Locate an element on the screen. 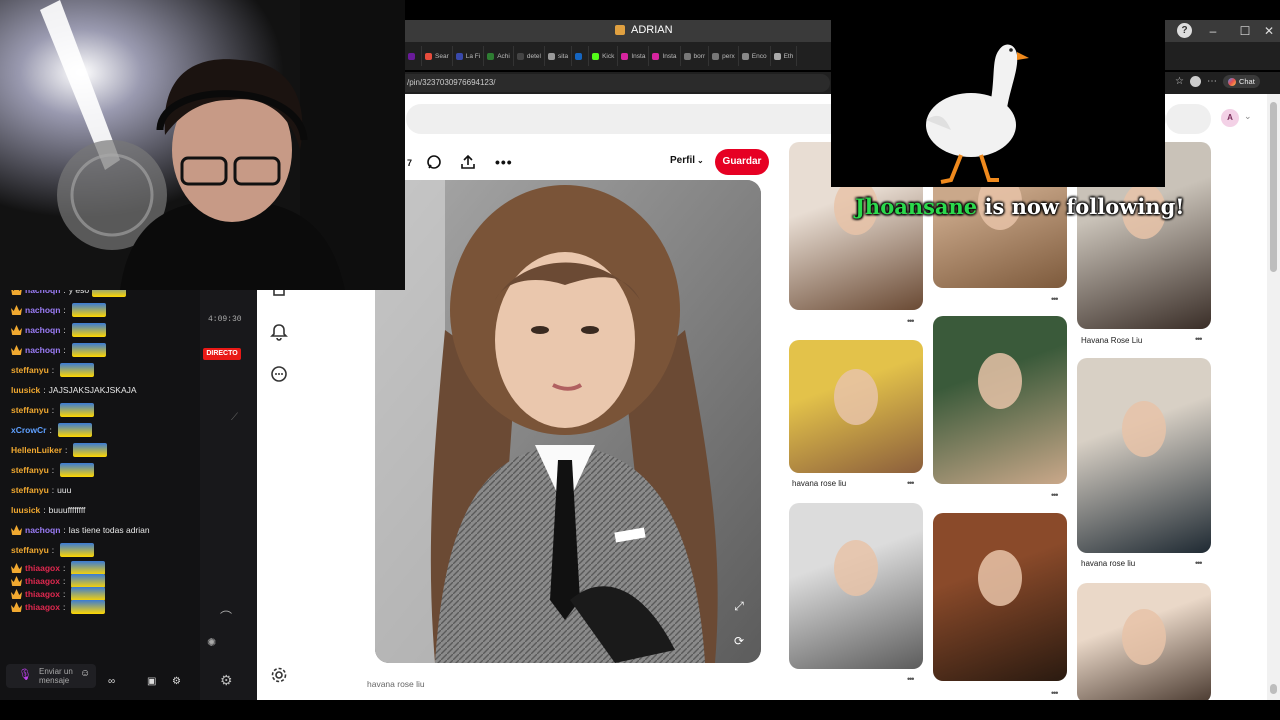 This screenshot has height=720, width=1280. chat-input: 🎙 Enviar un mensaje ☺ is located at coordinates (51, 676).